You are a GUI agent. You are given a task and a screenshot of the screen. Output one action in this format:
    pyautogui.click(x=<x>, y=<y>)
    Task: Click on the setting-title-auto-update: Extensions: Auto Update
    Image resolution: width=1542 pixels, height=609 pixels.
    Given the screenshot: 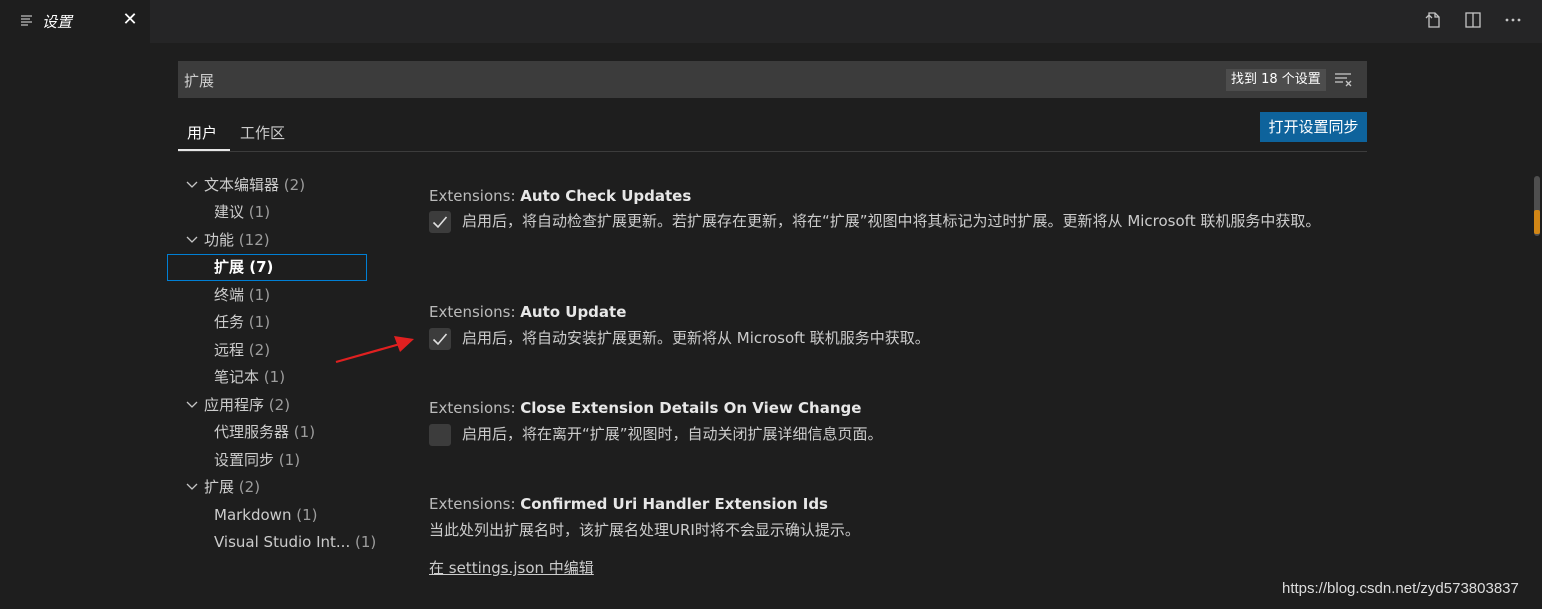 What is the action you would take?
    pyautogui.click(x=528, y=312)
    